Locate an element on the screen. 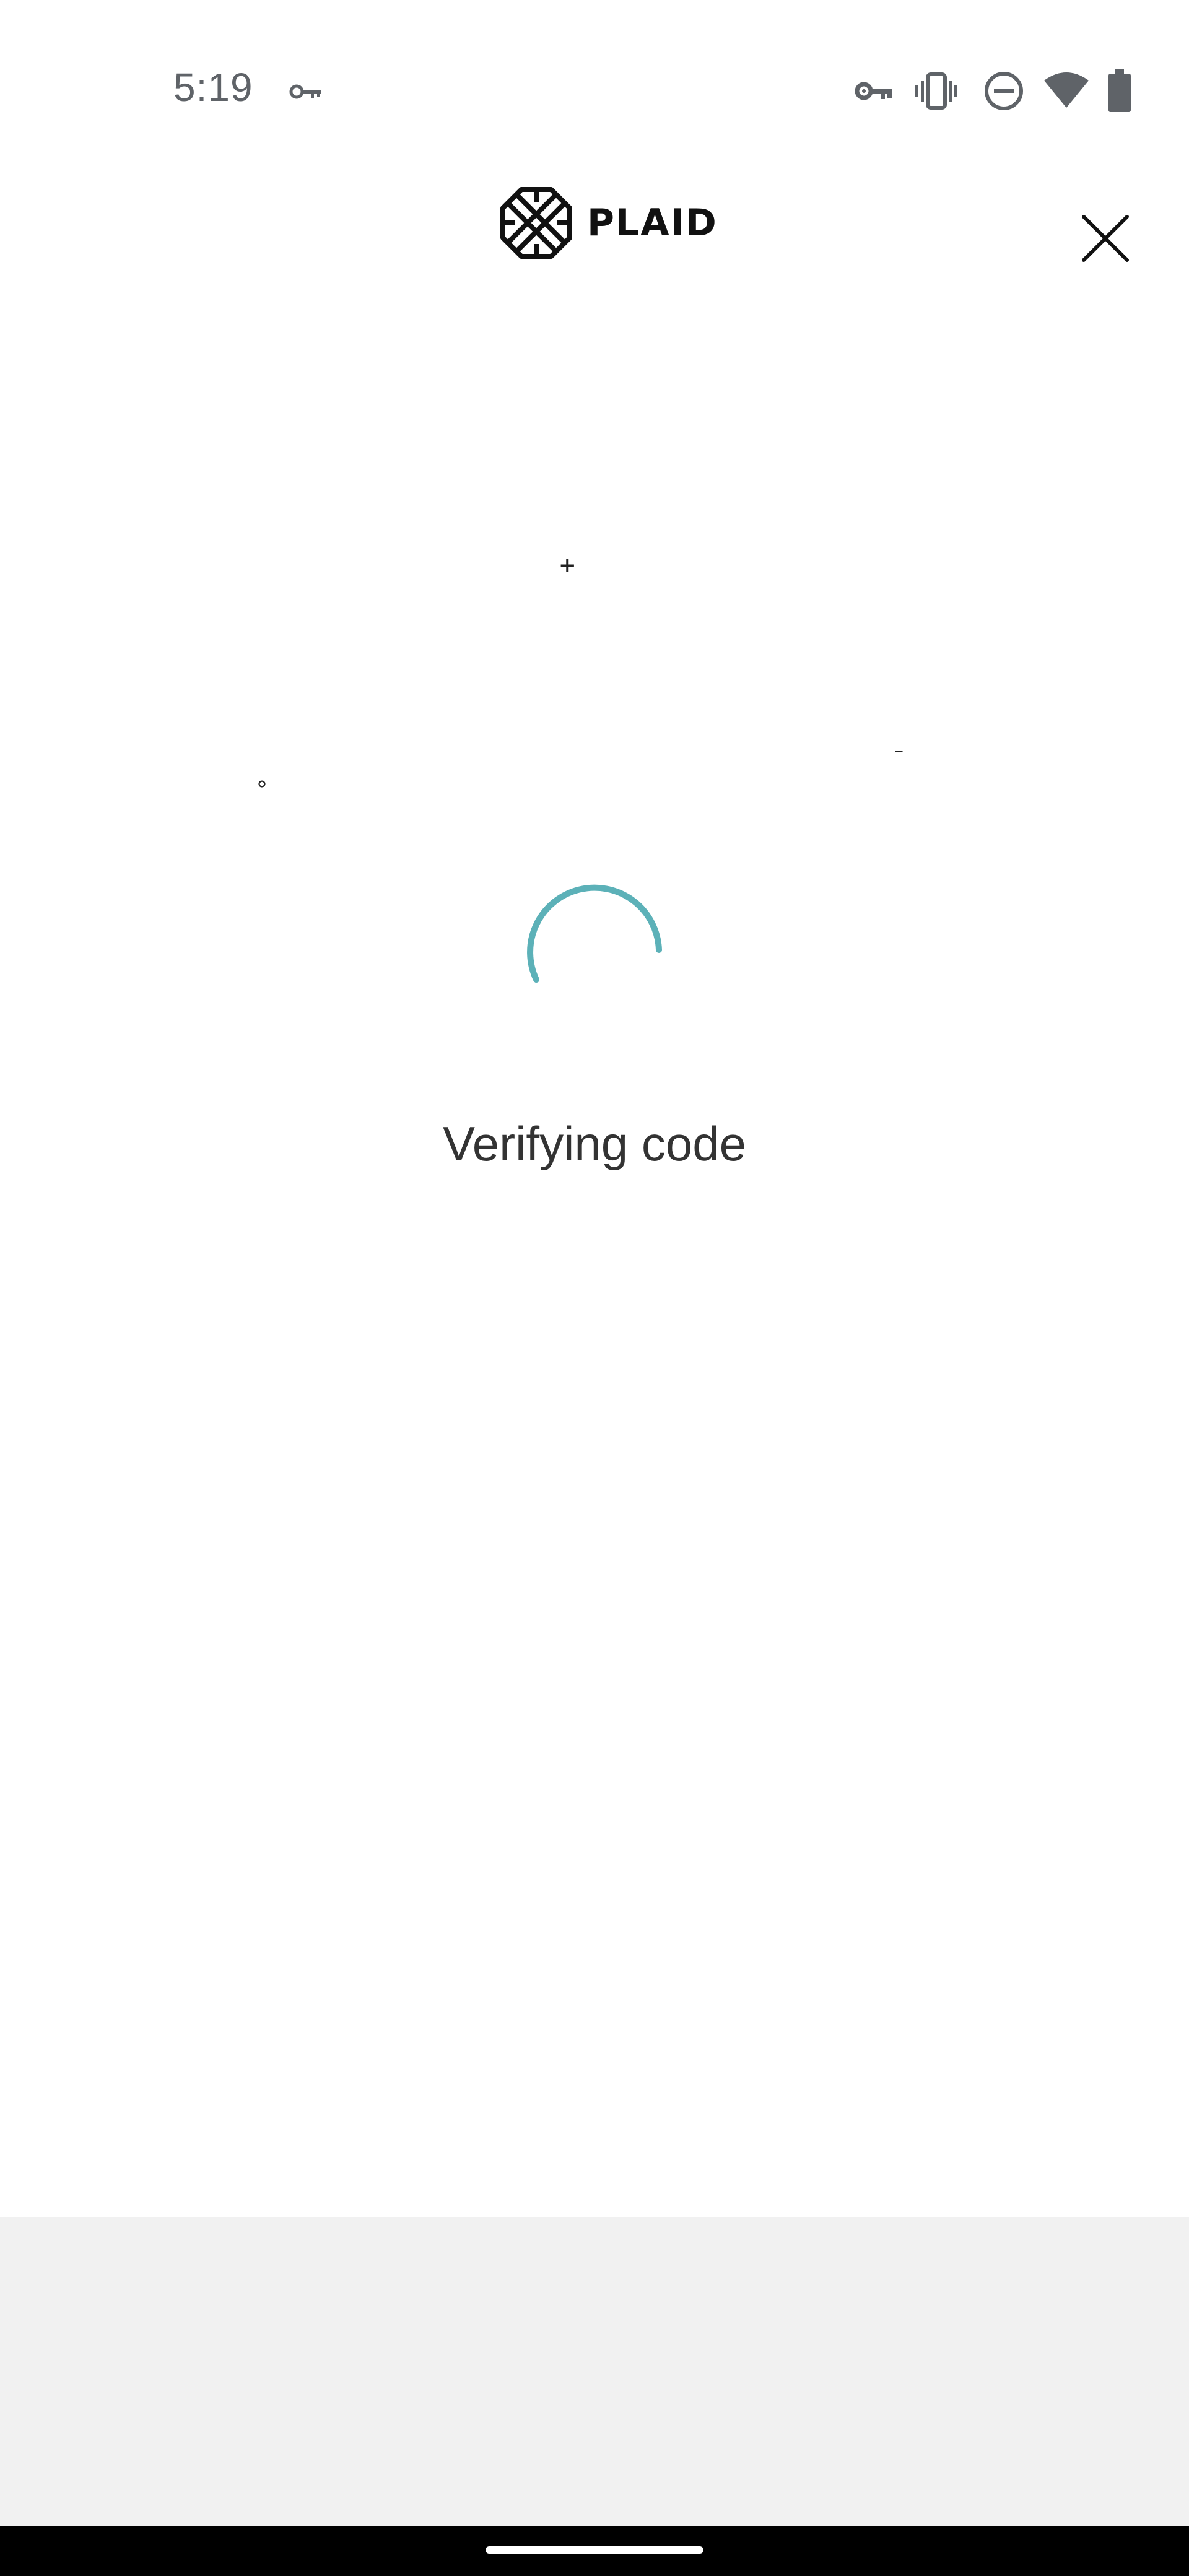 This screenshot has height=2576, width=1189. artifact-dash: – is located at coordinates (899, 751).